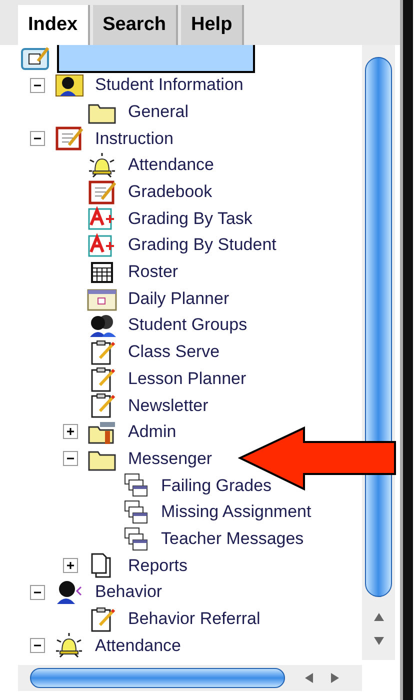 This screenshot has width=415, height=700. I want to click on tree-item: Failing Grades, so click(216, 485).